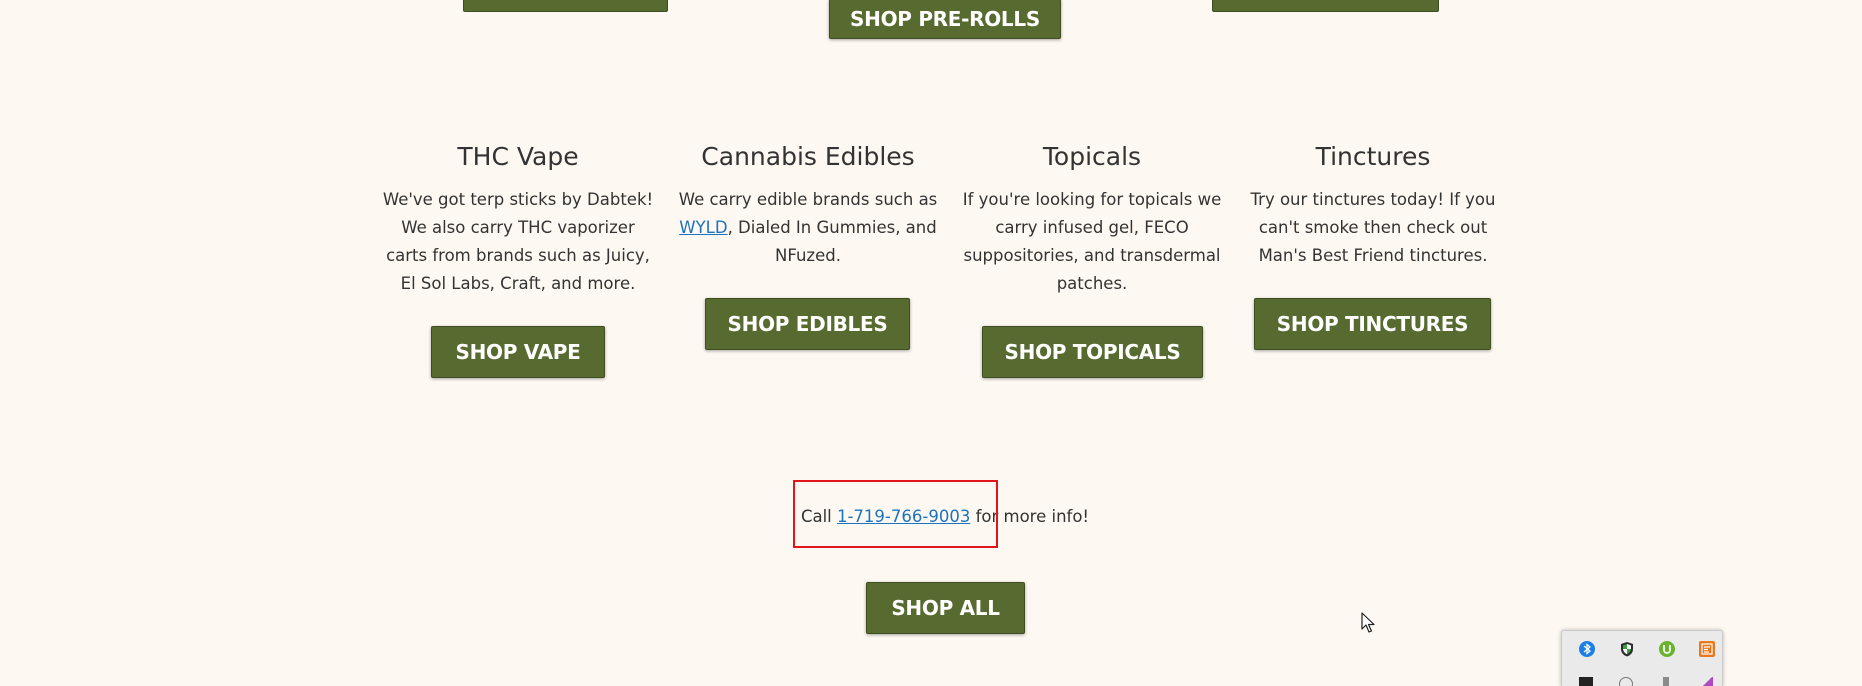  Describe the element at coordinates (1642, 658) in the screenshot. I see `system-tray-overflow` at that location.